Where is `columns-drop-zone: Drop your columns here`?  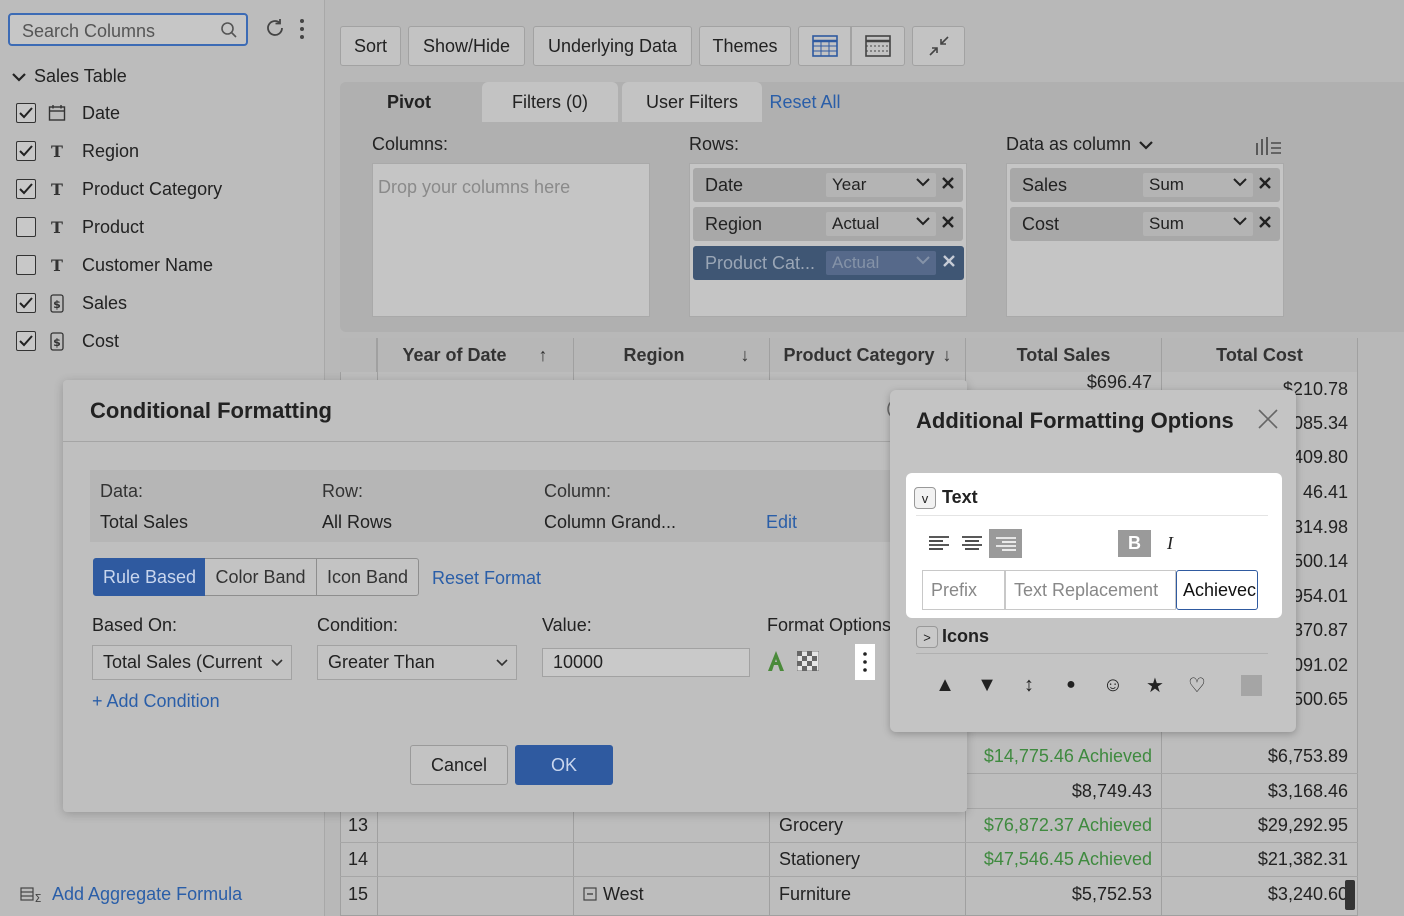
columns-drop-zone: Drop your columns here is located at coordinates (511, 240).